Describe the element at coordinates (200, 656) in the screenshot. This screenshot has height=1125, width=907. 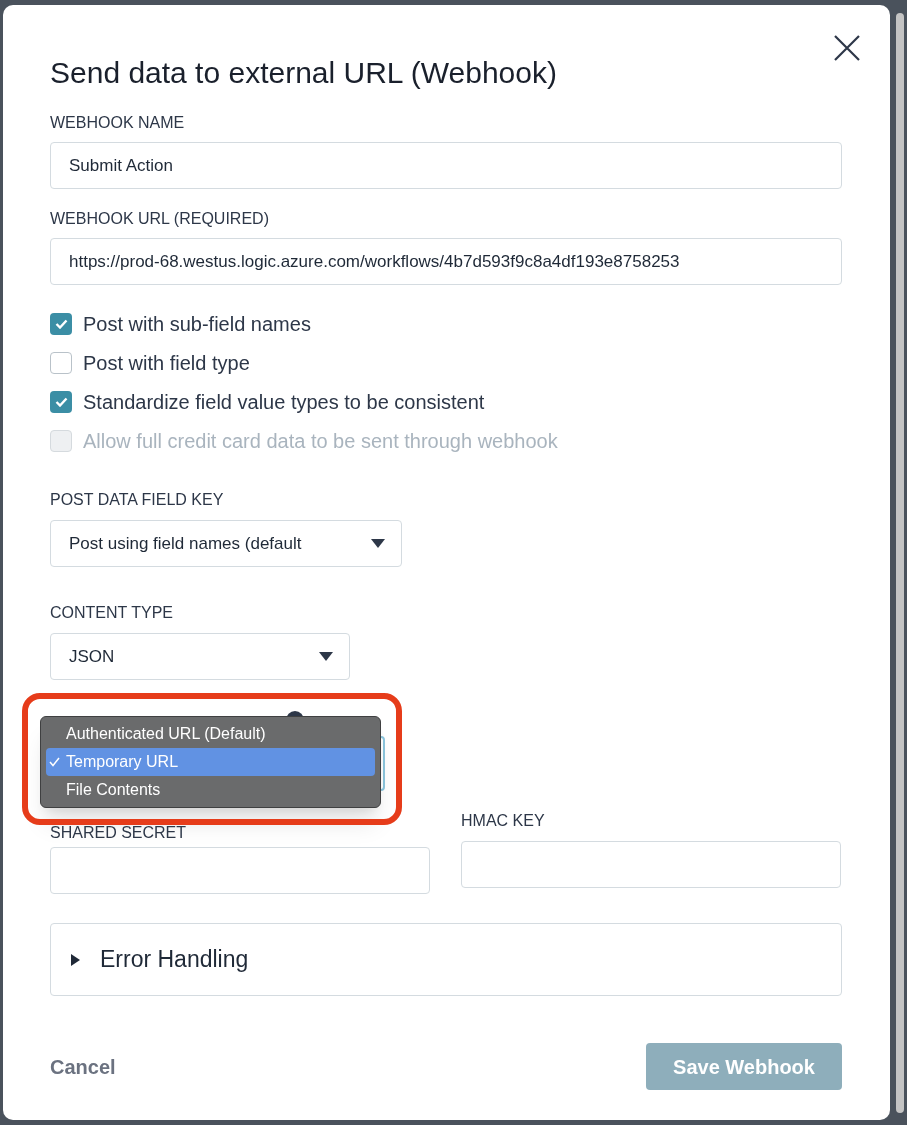
I see `select-field: JSON` at that location.